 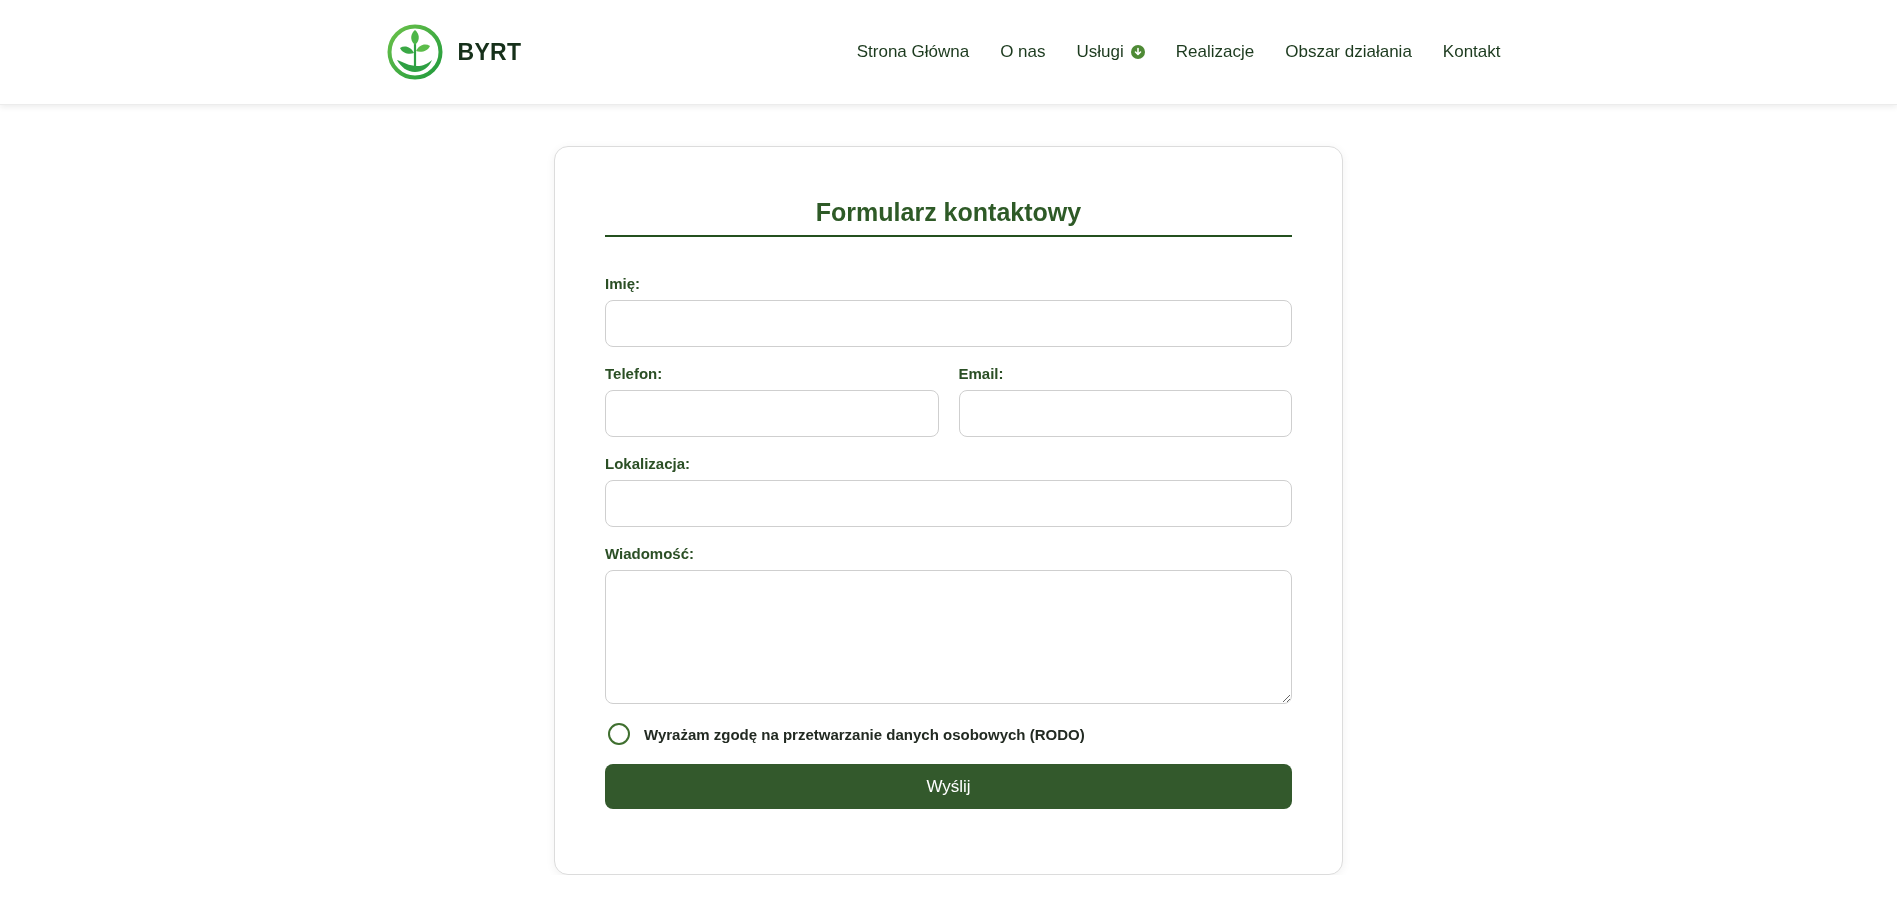 I want to click on nav-link: O nas, so click(x=1023, y=52).